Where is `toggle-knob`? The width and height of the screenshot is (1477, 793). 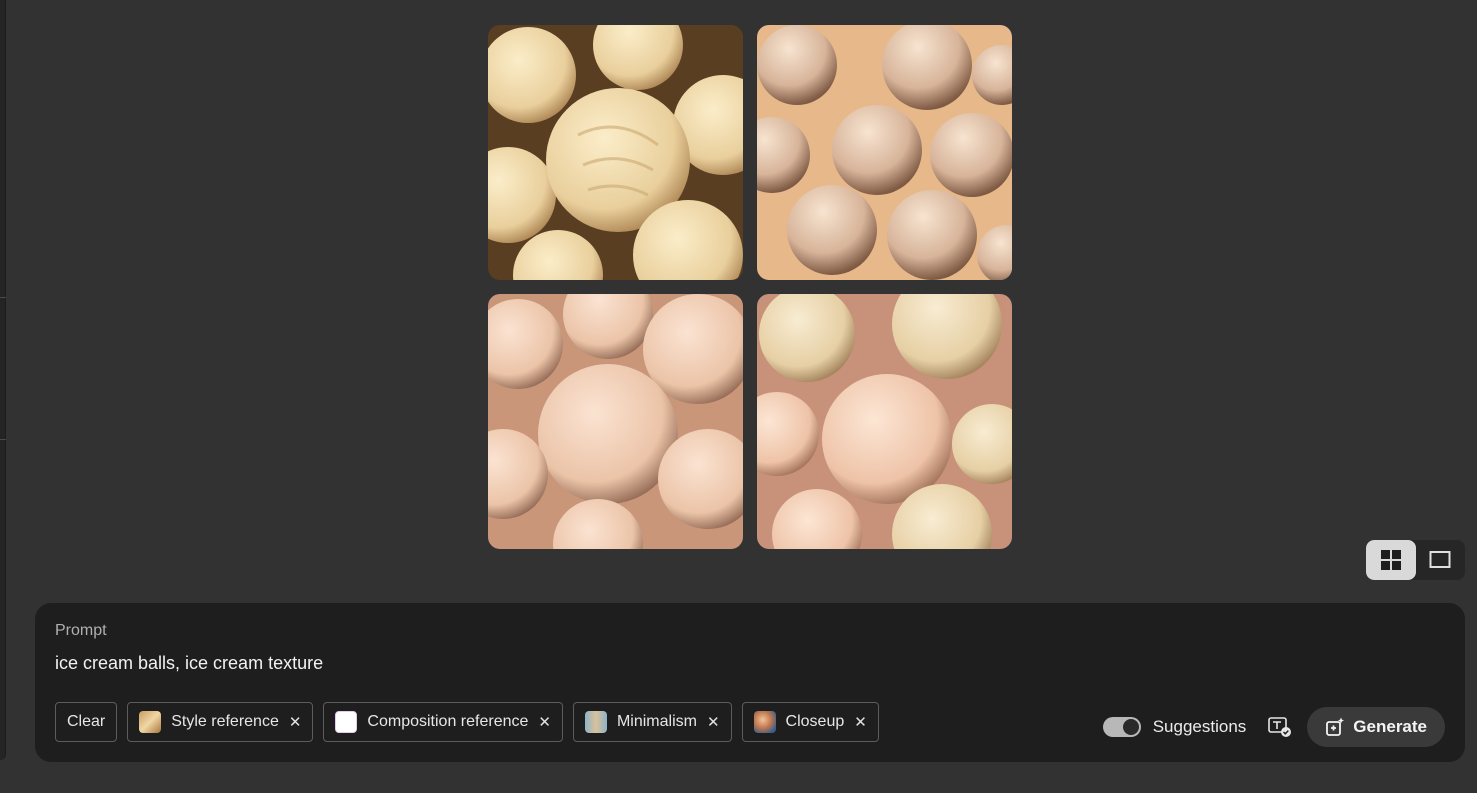 toggle-knob is located at coordinates (1130, 727).